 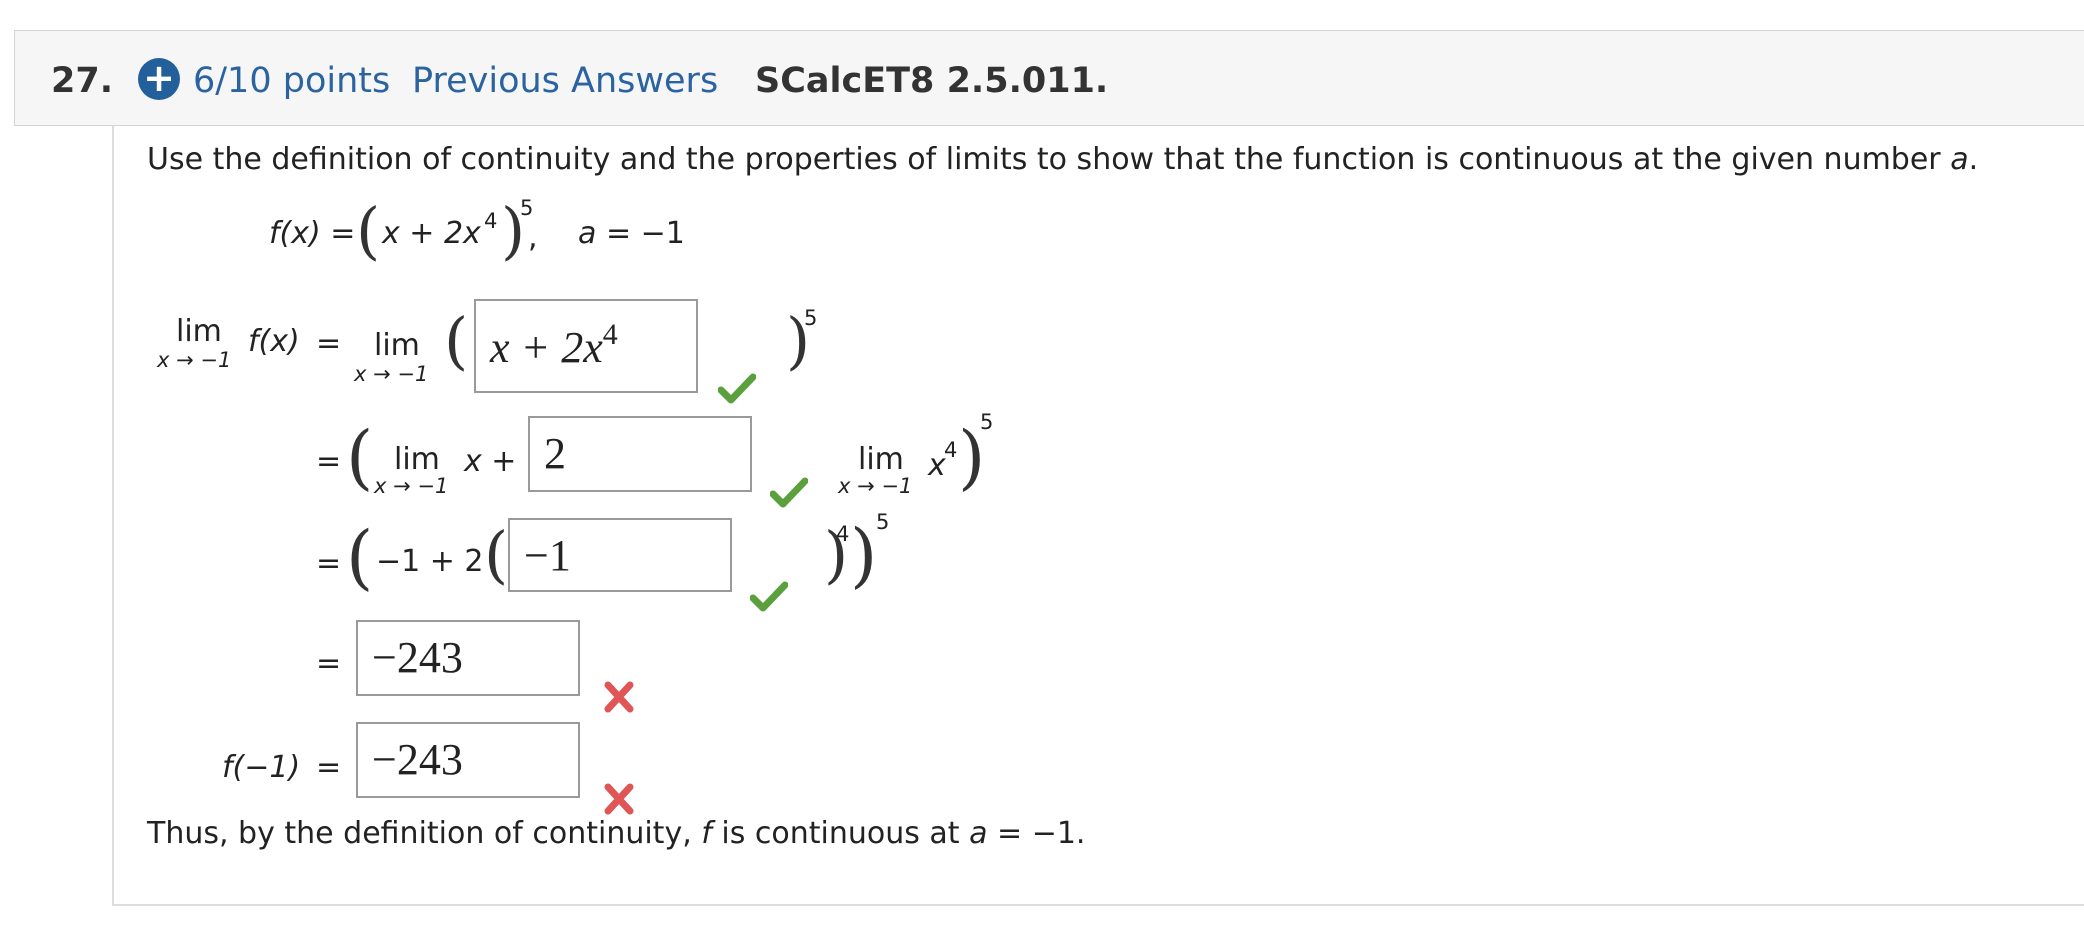 What do you see at coordinates (312, 233) in the screenshot?
I see `f-lhs: f(x) =` at bounding box center [312, 233].